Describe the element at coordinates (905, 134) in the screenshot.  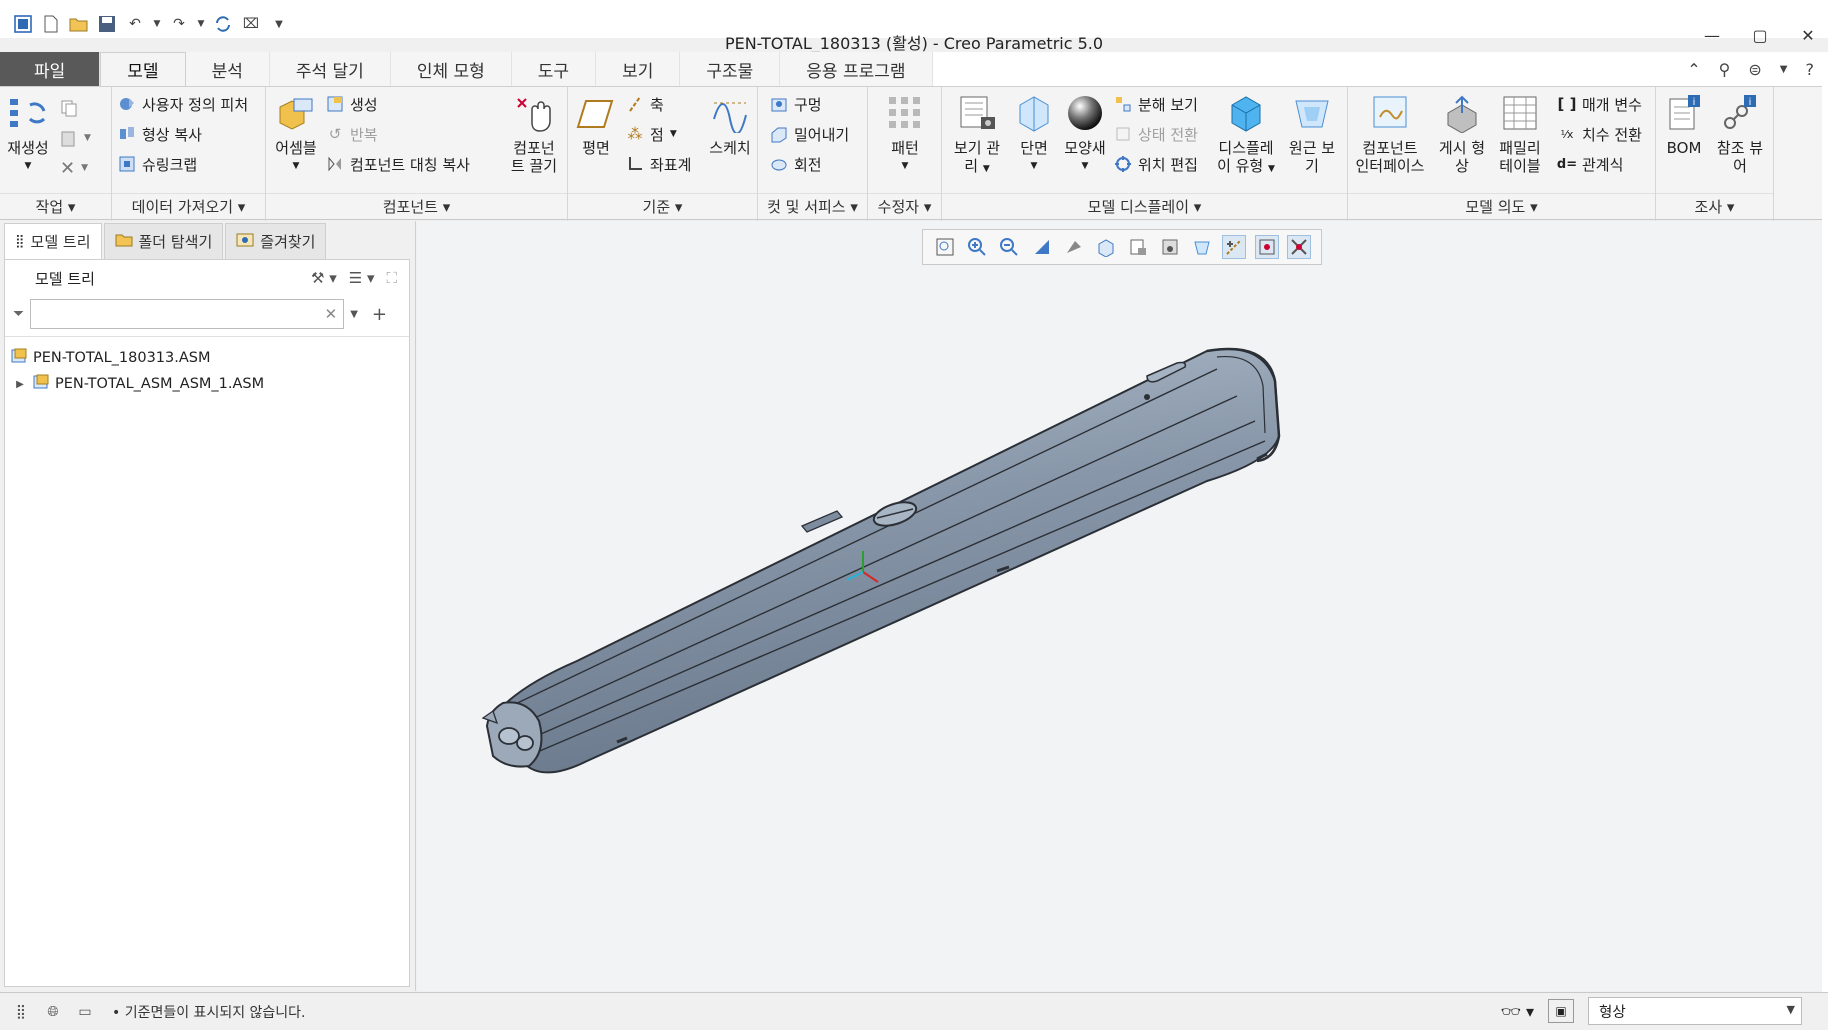
I see `pattern-button: 패턴 ▼` at that location.